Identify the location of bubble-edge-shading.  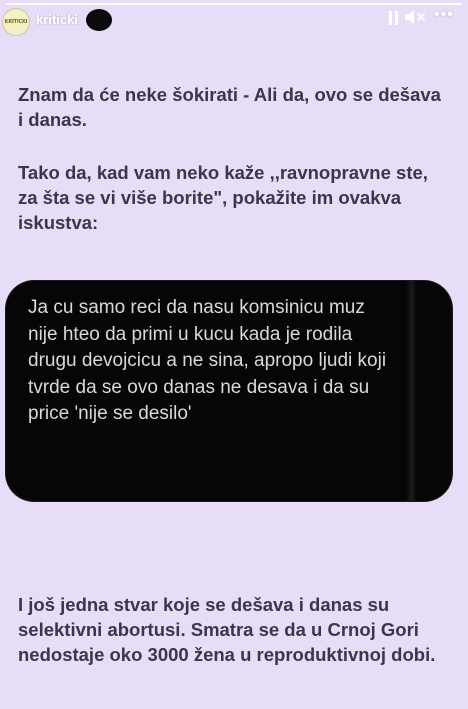
(411, 391).